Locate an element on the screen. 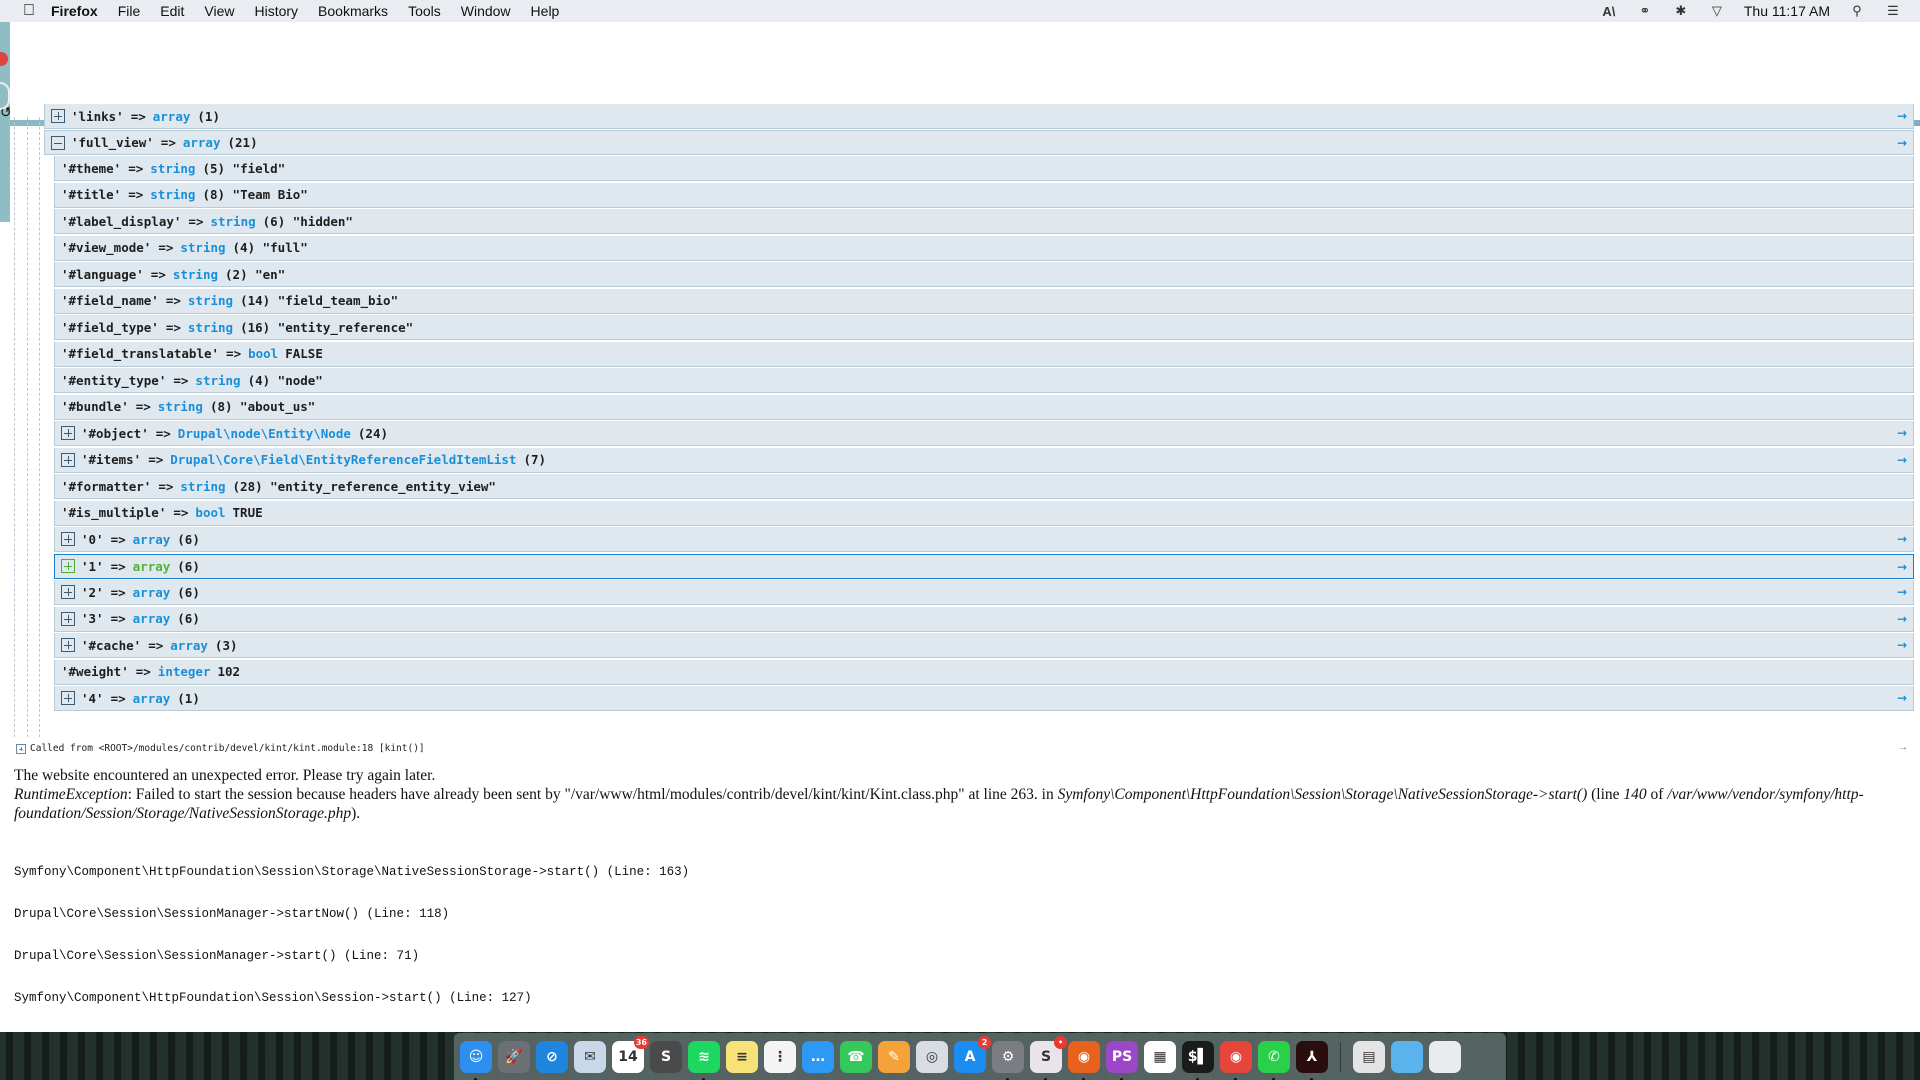 This screenshot has height=1080, width=1920. kint-row-links: 'links' => array (1) → is located at coordinates (979, 116).